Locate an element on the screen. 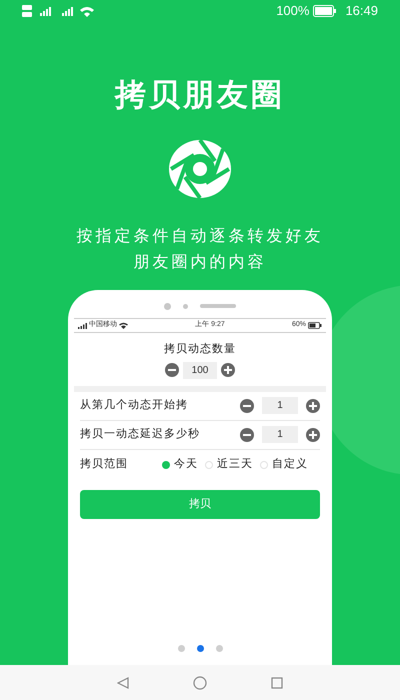 The width and height of the screenshot is (400, 700). radio-label: 近三天 is located at coordinates (235, 464).